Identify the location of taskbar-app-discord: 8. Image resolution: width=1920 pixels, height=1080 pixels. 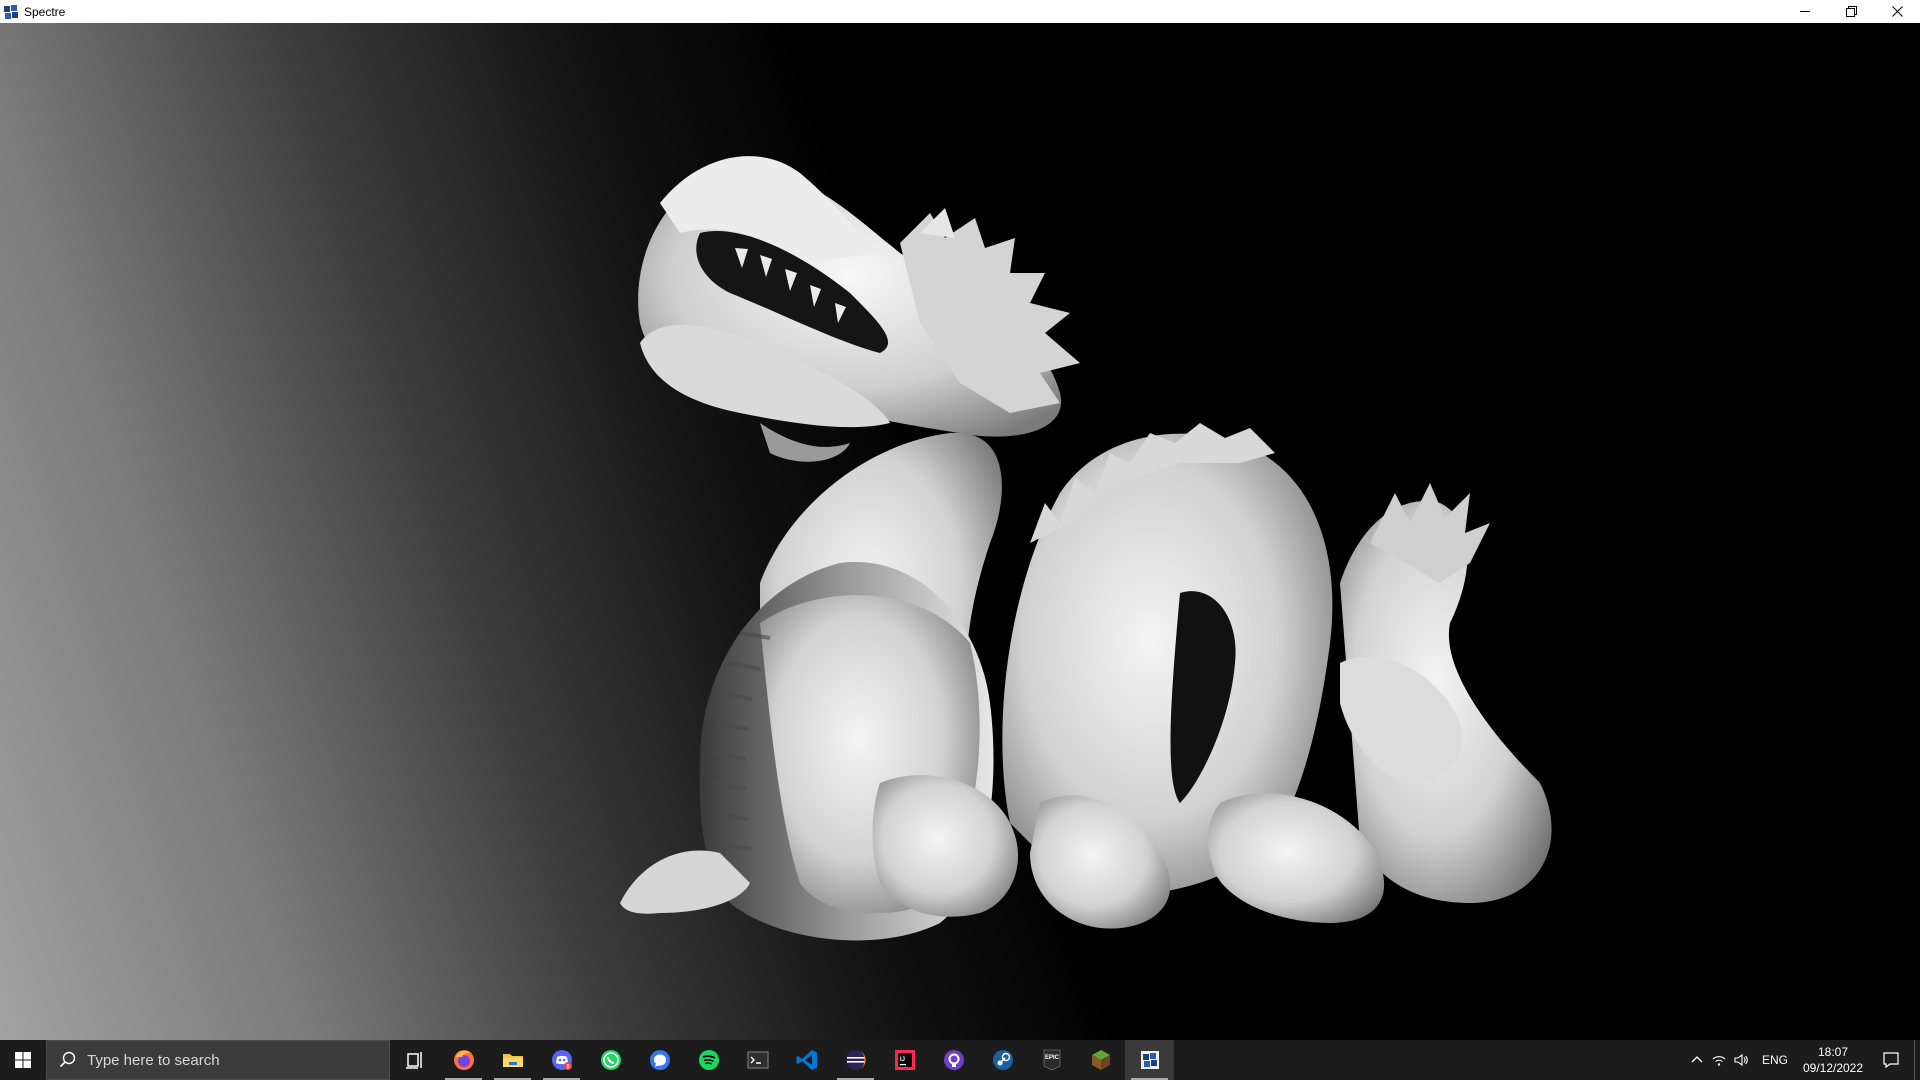
(561, 1060).